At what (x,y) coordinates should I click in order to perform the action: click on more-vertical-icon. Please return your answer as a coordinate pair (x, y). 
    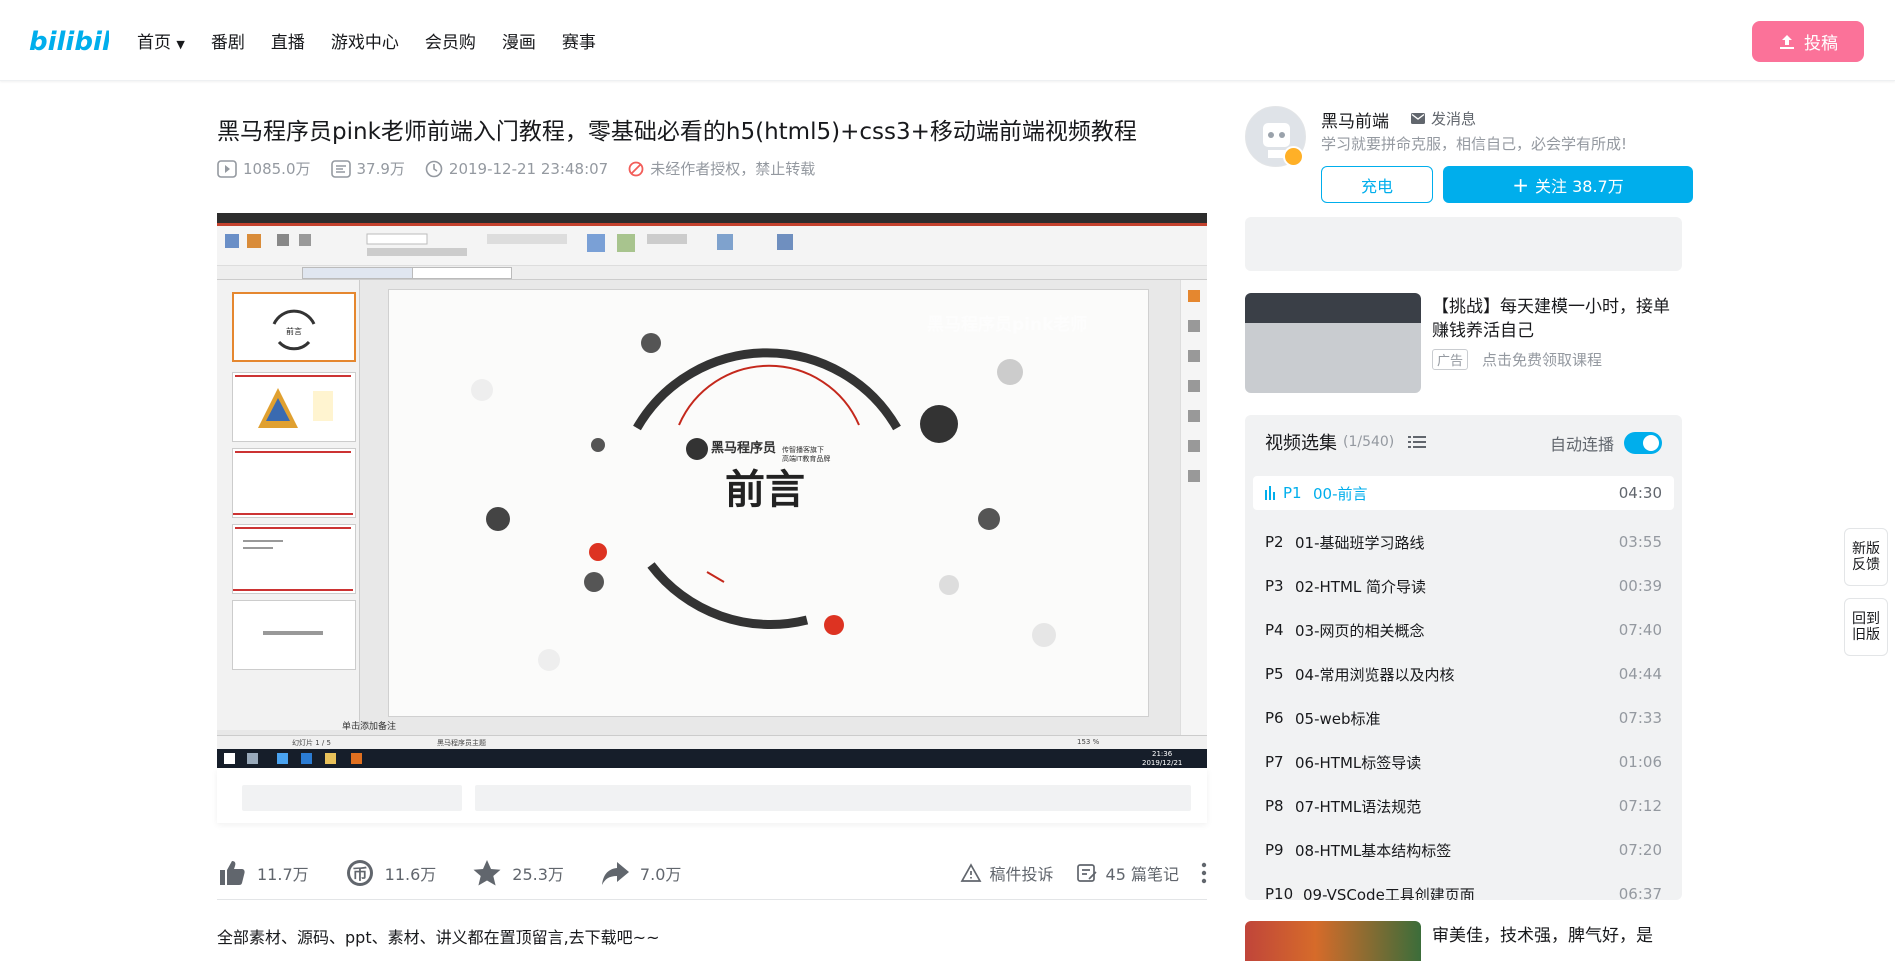
    Looking at the image, I should click on (1204, 873).